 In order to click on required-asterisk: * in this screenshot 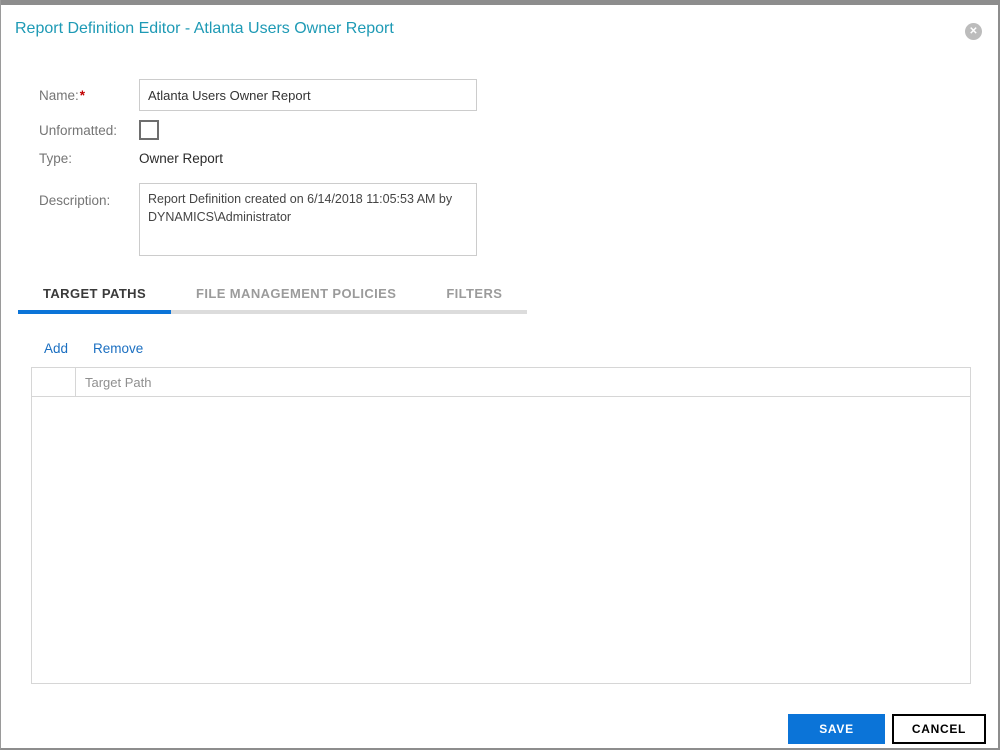, I will do `click(82, 95)`.